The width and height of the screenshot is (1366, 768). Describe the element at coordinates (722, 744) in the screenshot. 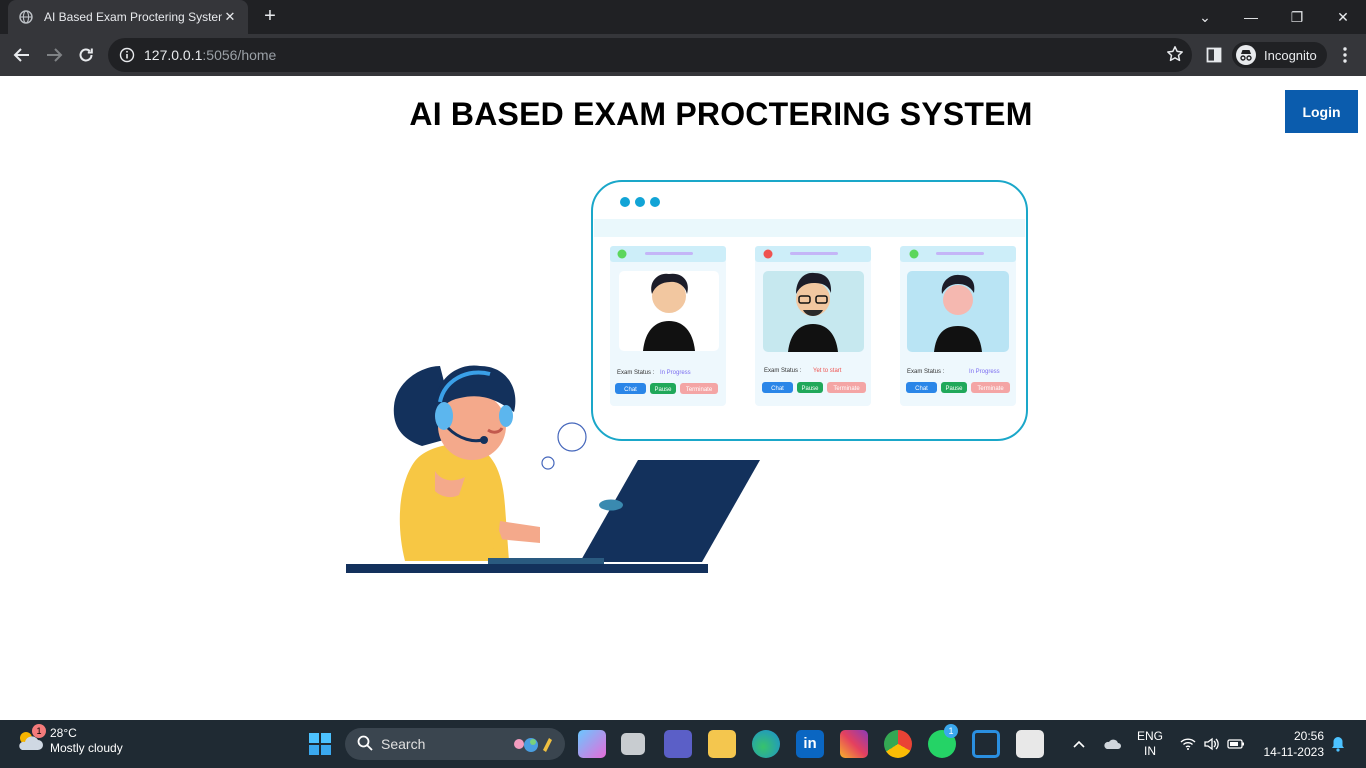

I see `file-explorer-icon` at that location.